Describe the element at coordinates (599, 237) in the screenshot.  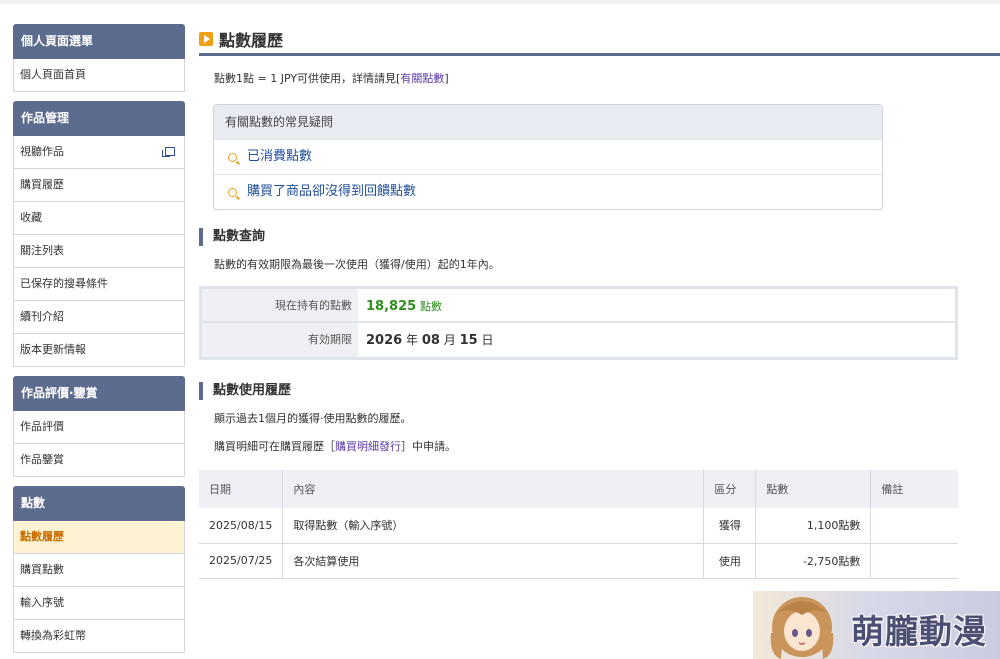
I see `points-query-title: 點數查詢` at that location.